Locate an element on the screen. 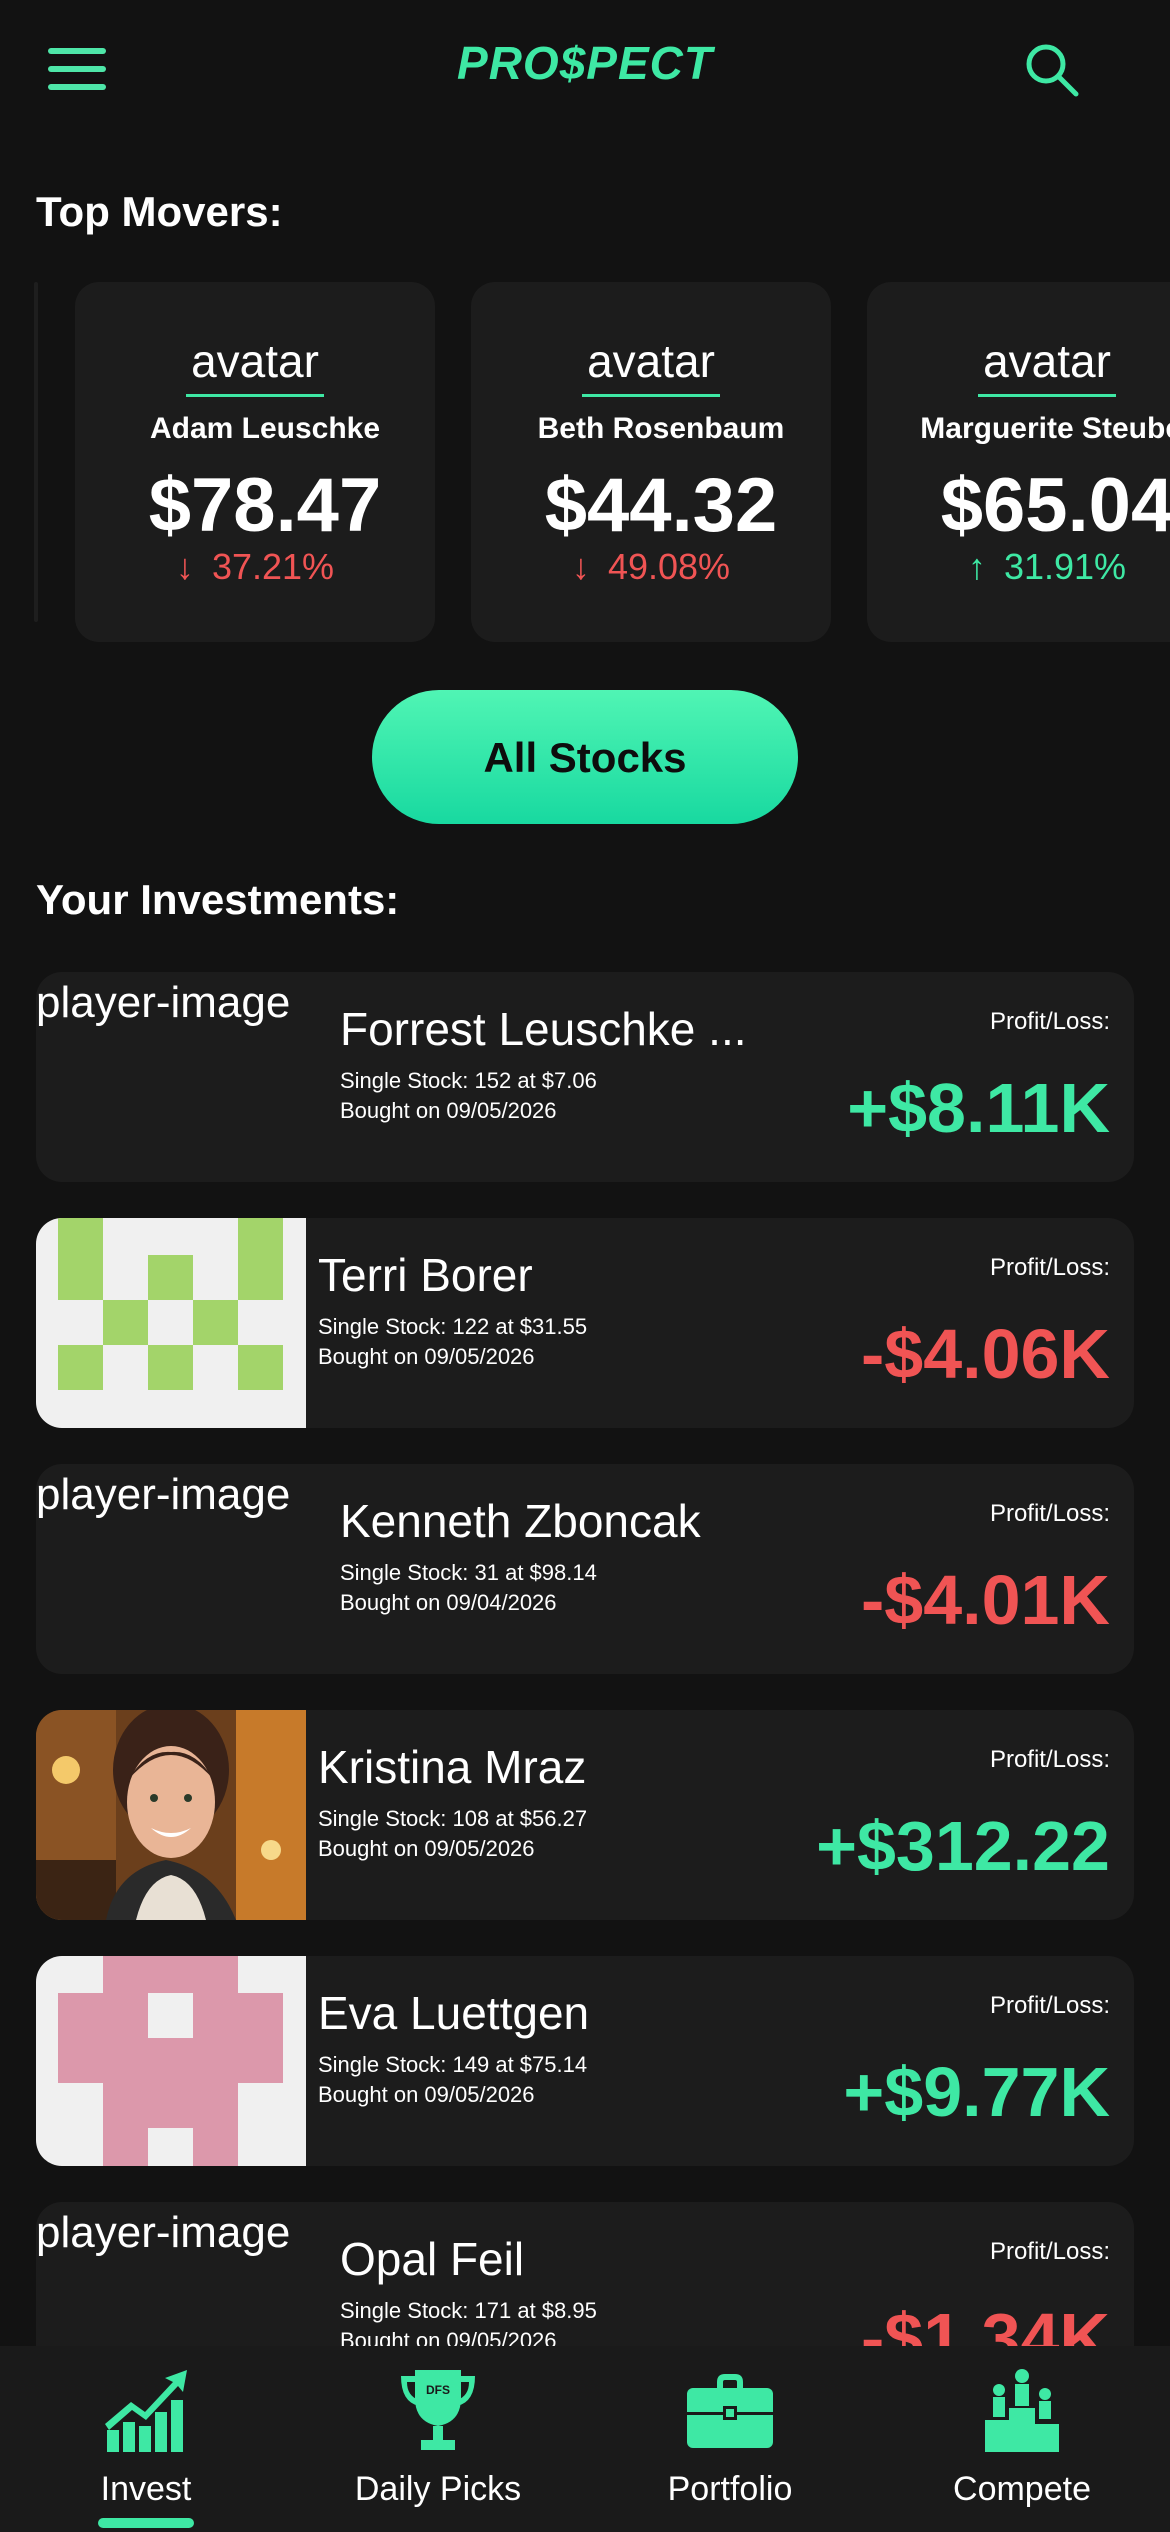 The image size is (1170, 2532). arrow-up-icon: ↑ is located at coordinates (976, 566).